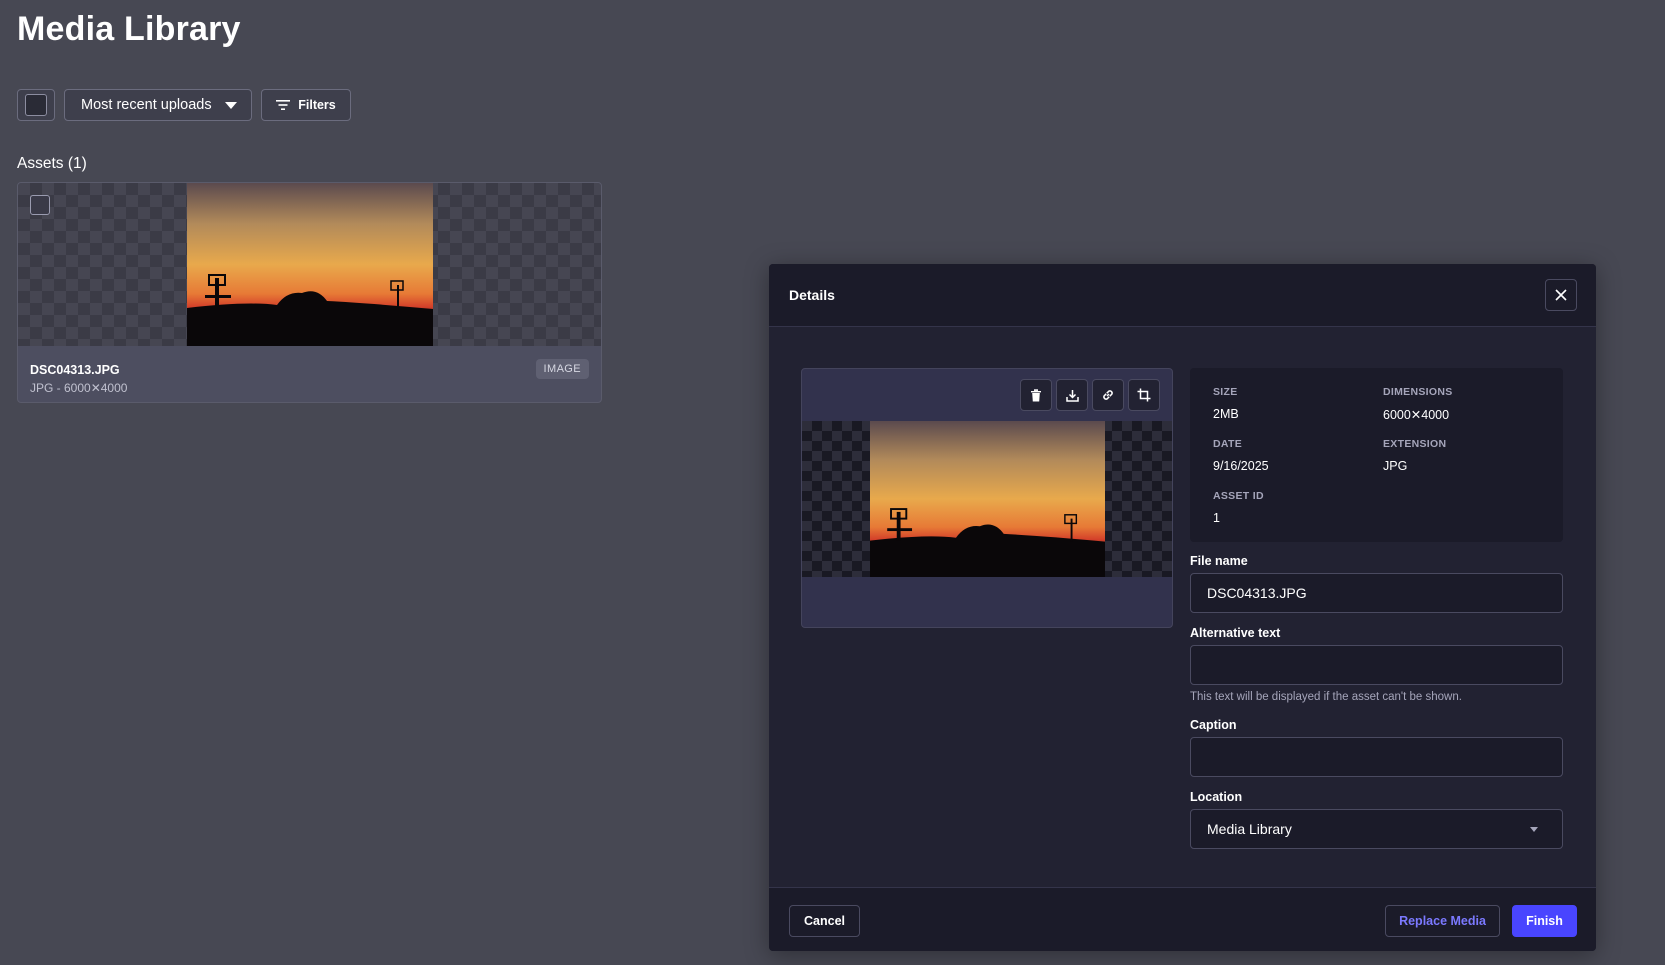 The height and width of the screenshot is (965, 1665). I want to click on info-asset-id-value: 1, so click(1216, 518).